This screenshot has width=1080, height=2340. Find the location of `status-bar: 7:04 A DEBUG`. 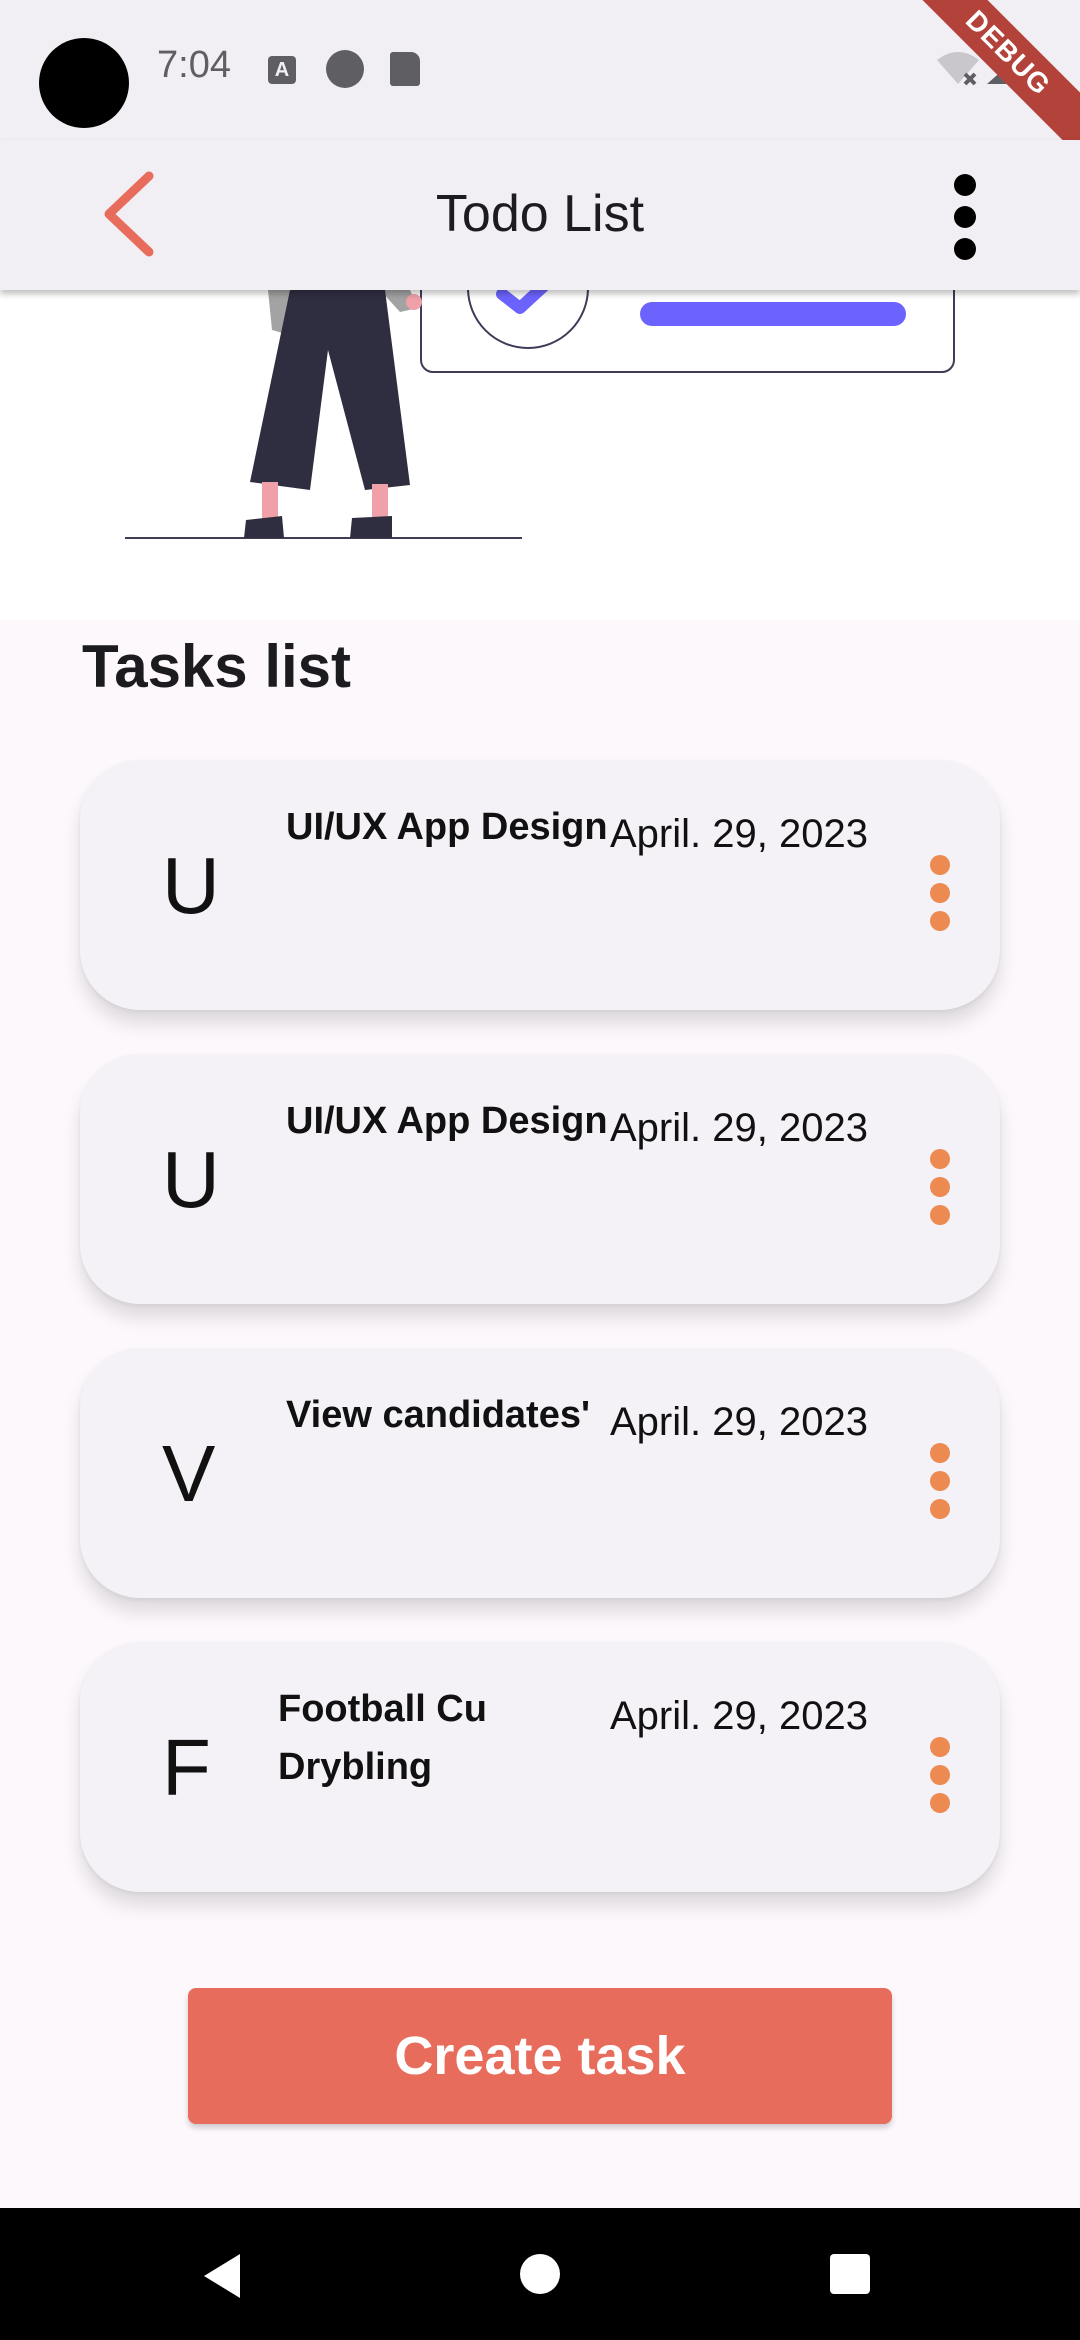

status-bar: 7:04 A DEBUG is located at coordinates (540, 84).